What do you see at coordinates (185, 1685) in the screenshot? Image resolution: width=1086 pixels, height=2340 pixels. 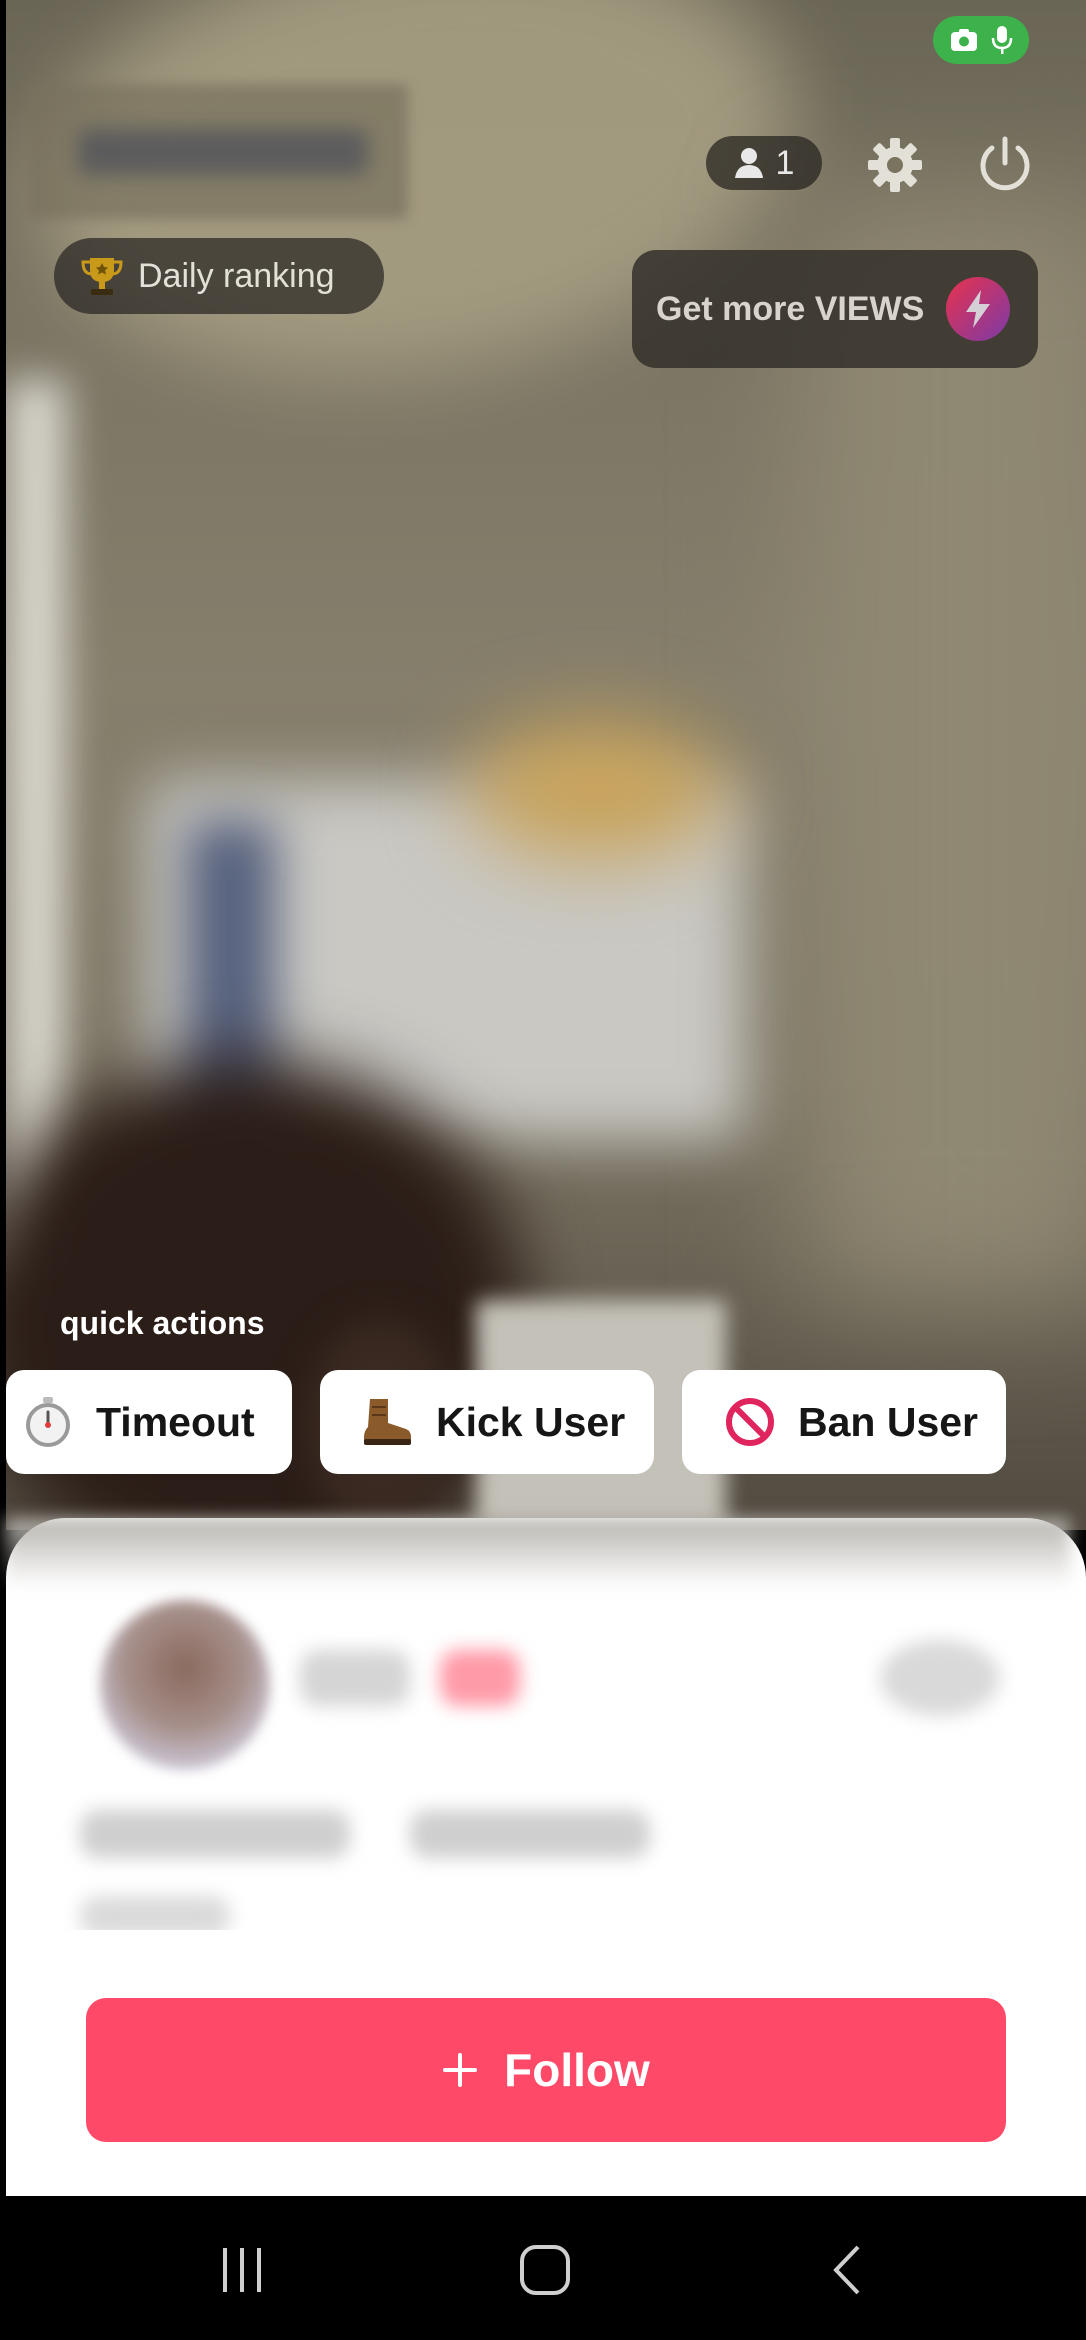 I see `avatar` at bounding box center [185, 1685].